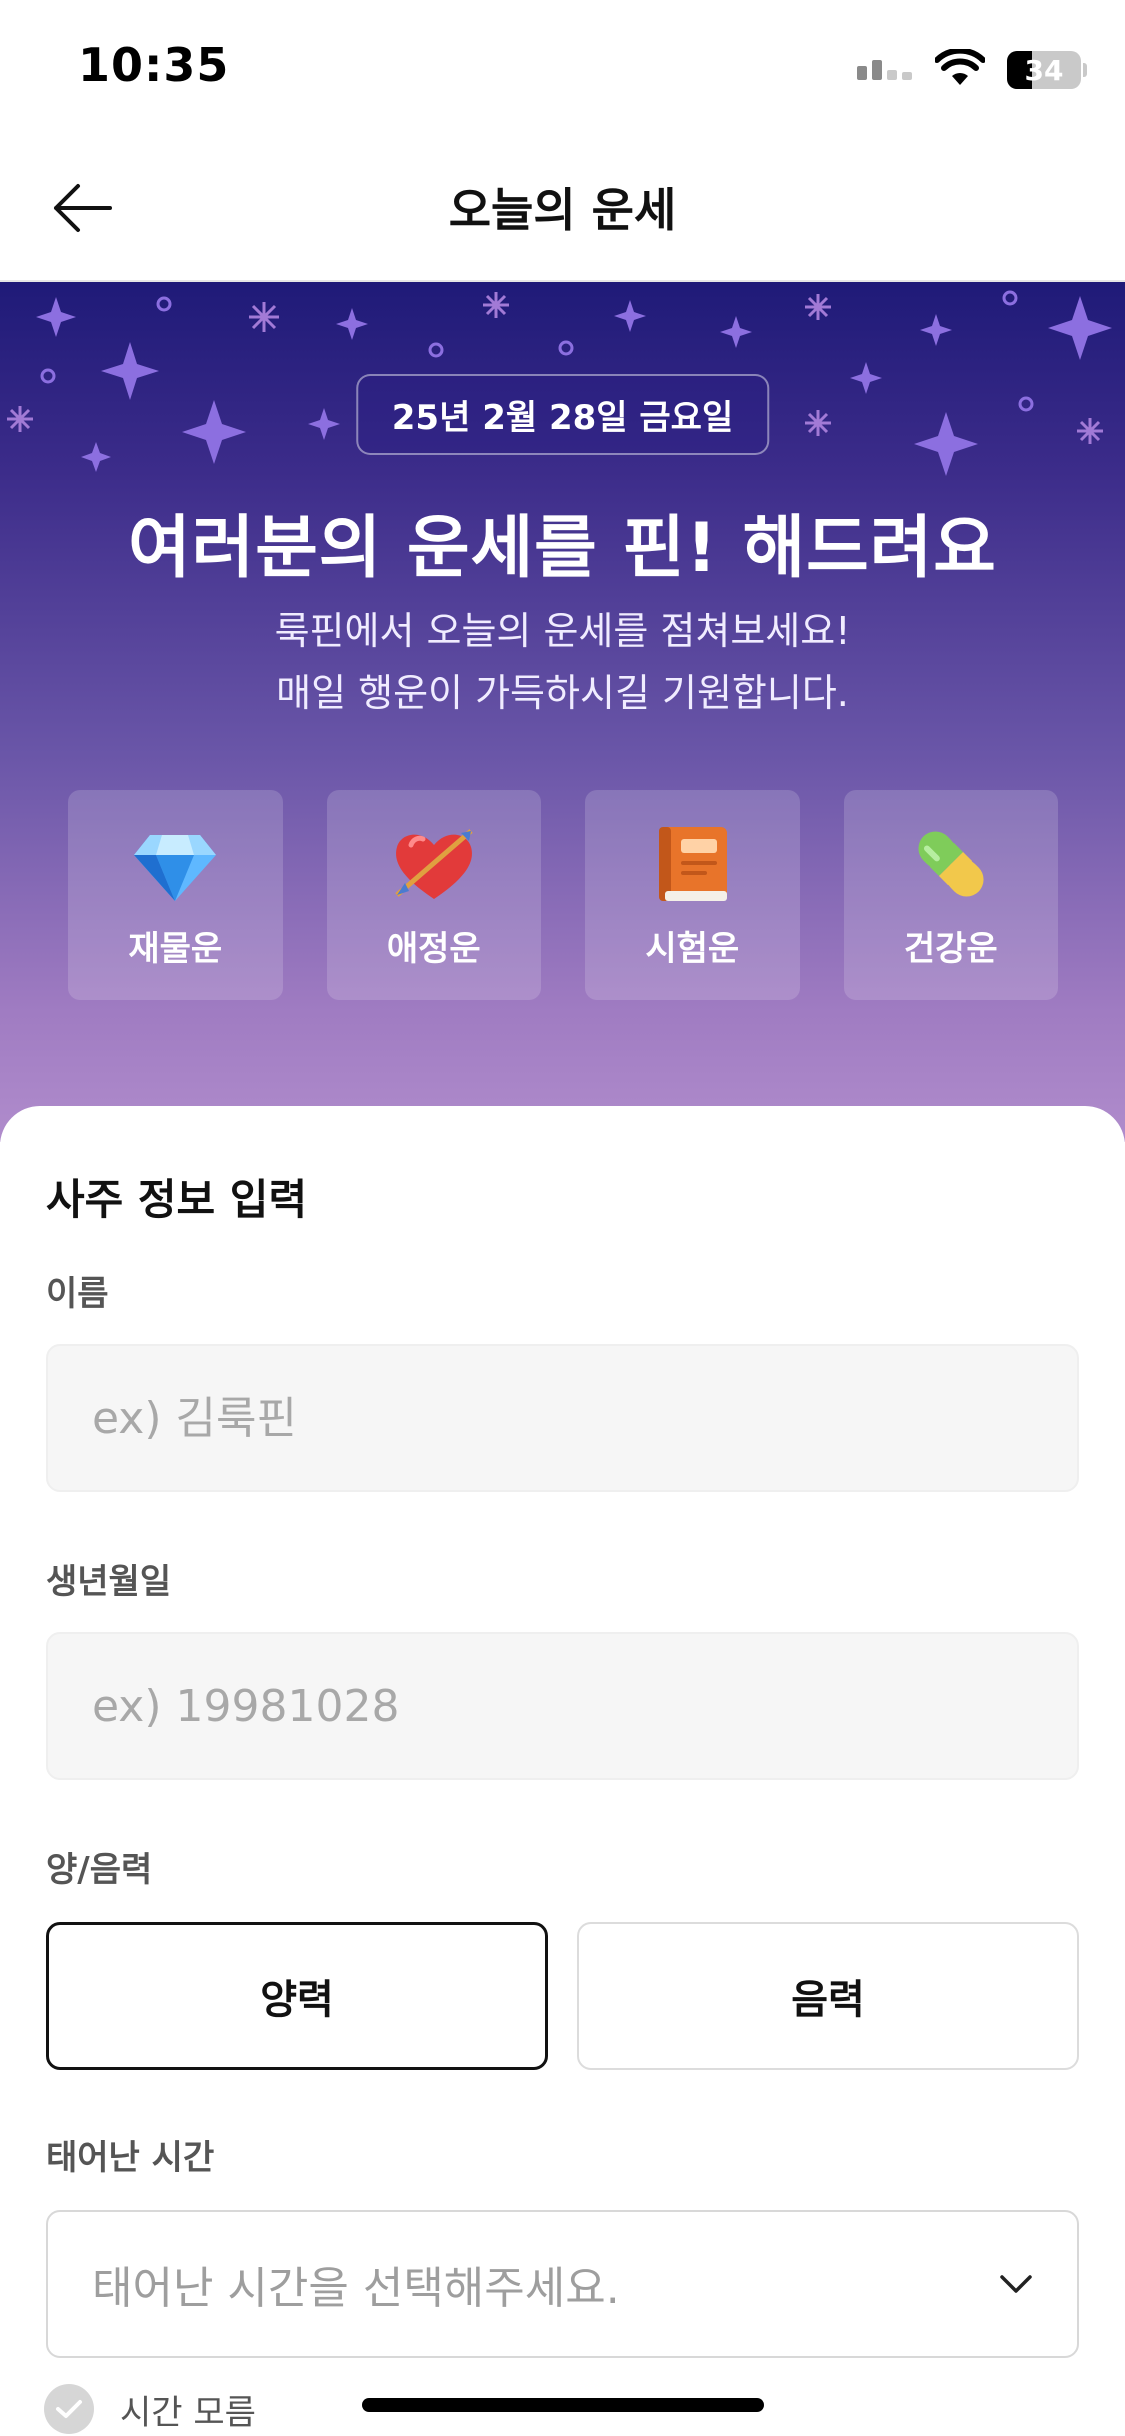 Image resolution: width=1125 pixels, height=2436 pixels. What do you see at coordinates (562, 548) in the screenshot?
I see `hero-title: 여러분의 운세를 핀! 해드려요` at bounding box center [562, 548].